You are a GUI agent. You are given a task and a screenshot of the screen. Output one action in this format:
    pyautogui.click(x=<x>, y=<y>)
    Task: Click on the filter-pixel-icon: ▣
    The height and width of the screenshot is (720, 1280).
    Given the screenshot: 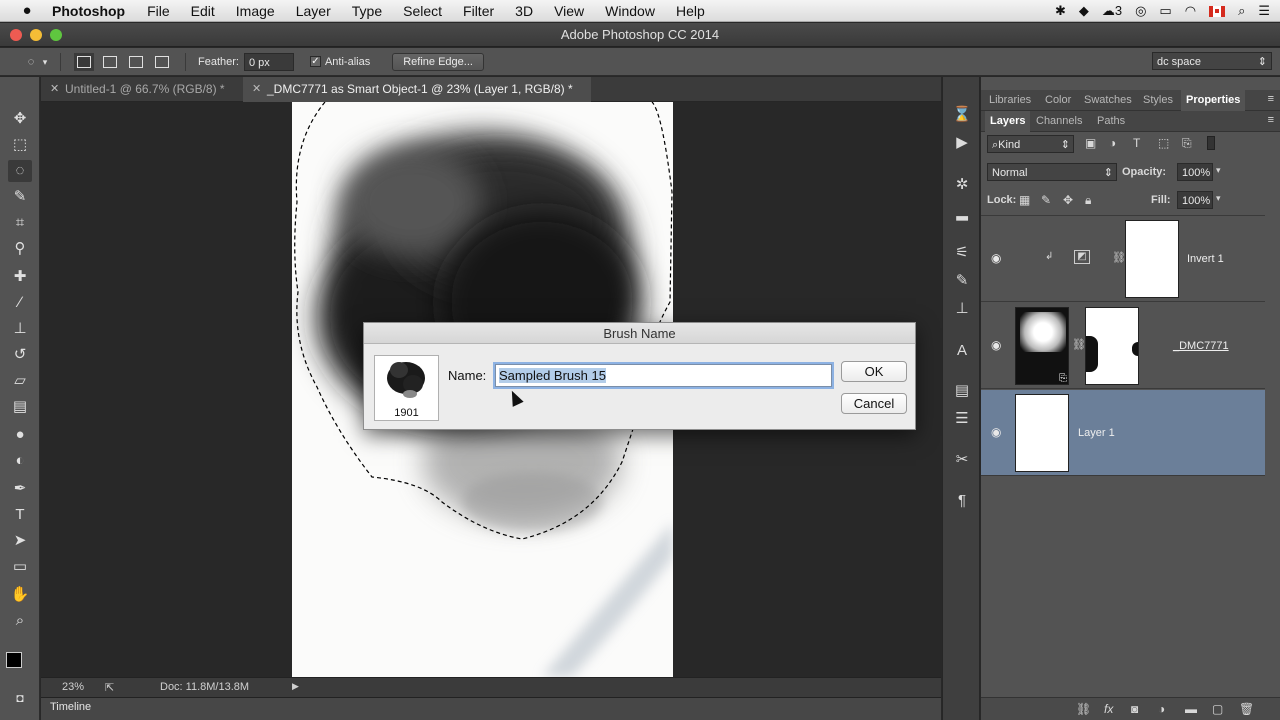 What is the action you would take?
    pyautogui.click(x=1090, y=143)
    